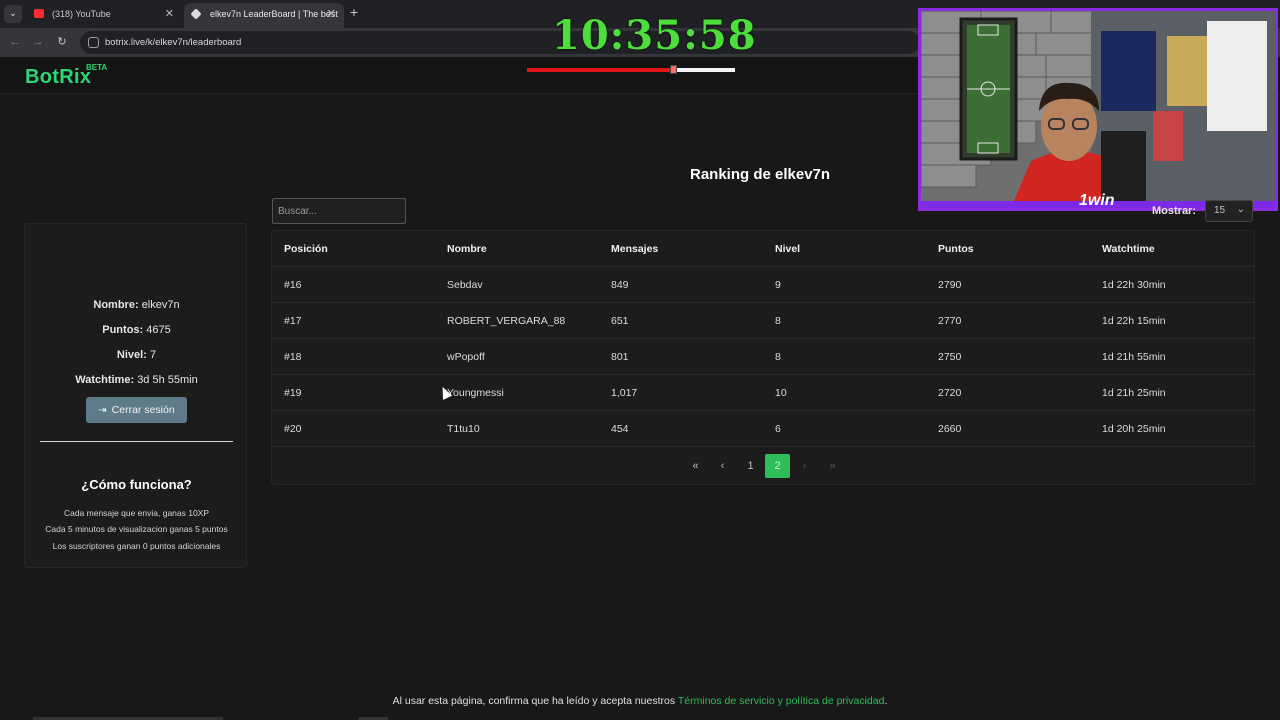  I want to click on points-cell: 2790, so click(950, 285).